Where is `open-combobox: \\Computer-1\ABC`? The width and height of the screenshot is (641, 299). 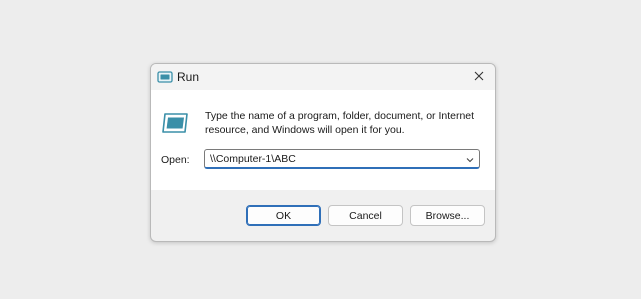 open-combobox: \\Computer-1\ABC is located at coordinates (342, 159).